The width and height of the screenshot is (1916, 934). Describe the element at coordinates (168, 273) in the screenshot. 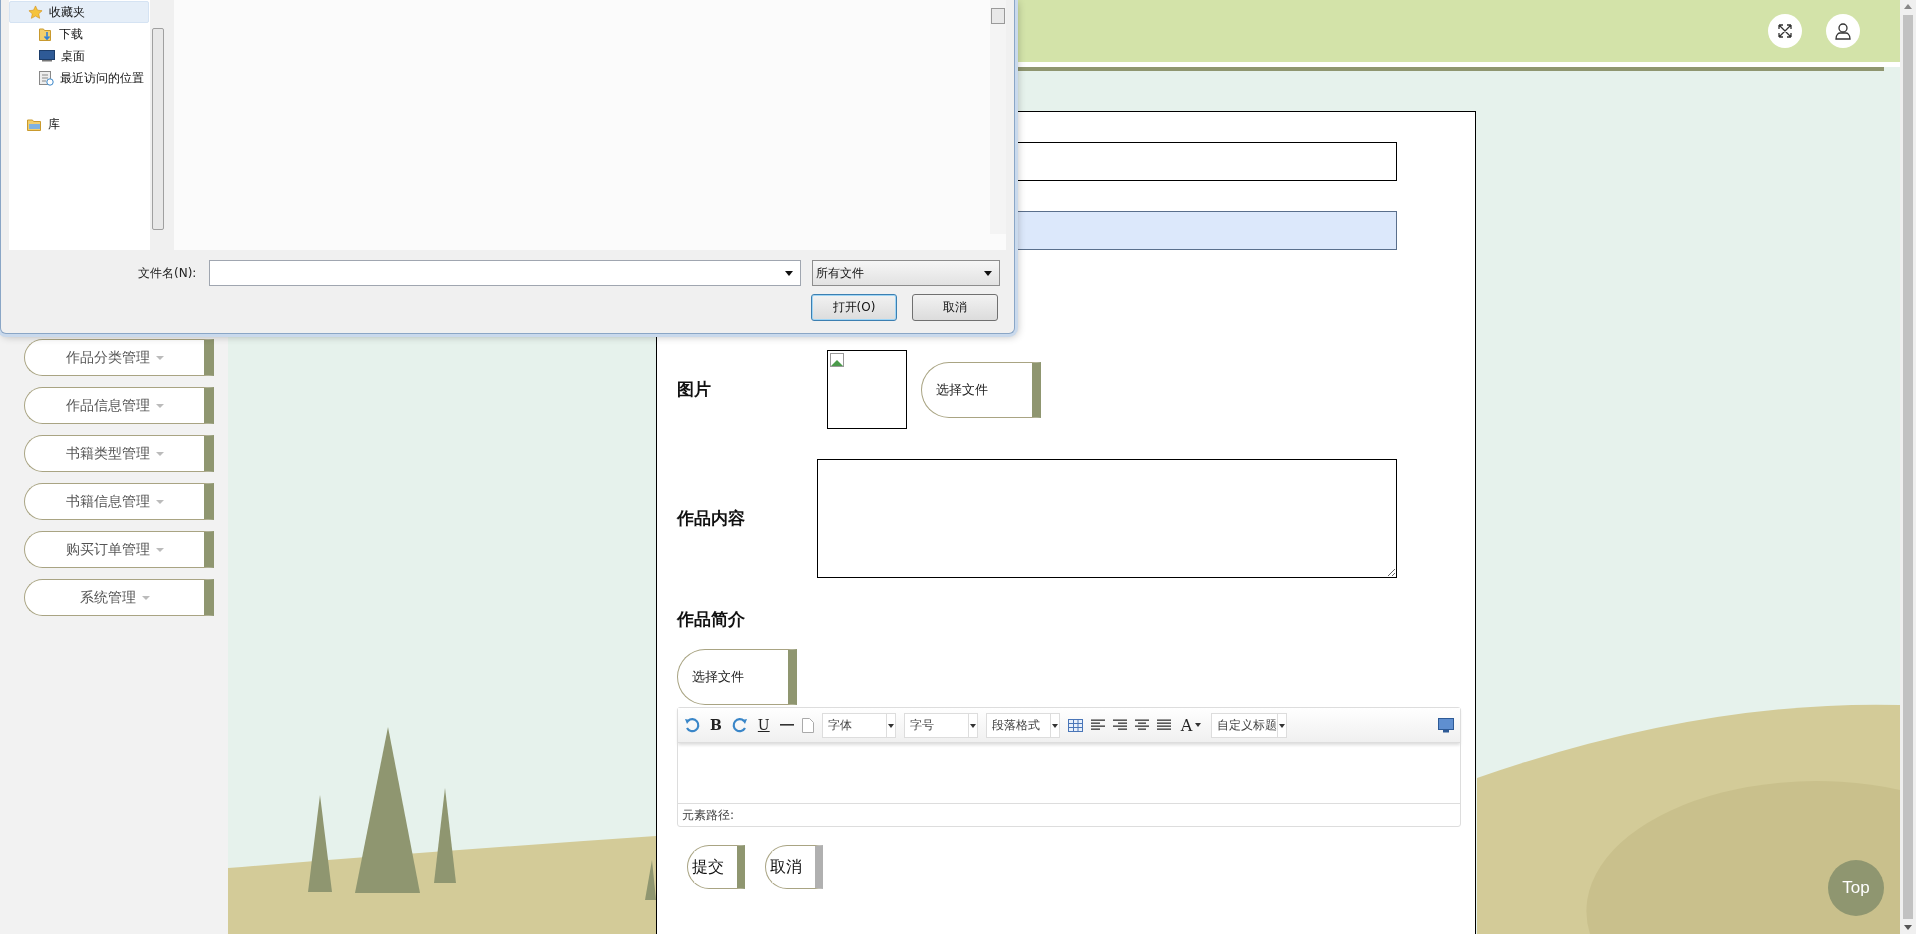

I see `file-name-label: 文件名(N):` at that location.